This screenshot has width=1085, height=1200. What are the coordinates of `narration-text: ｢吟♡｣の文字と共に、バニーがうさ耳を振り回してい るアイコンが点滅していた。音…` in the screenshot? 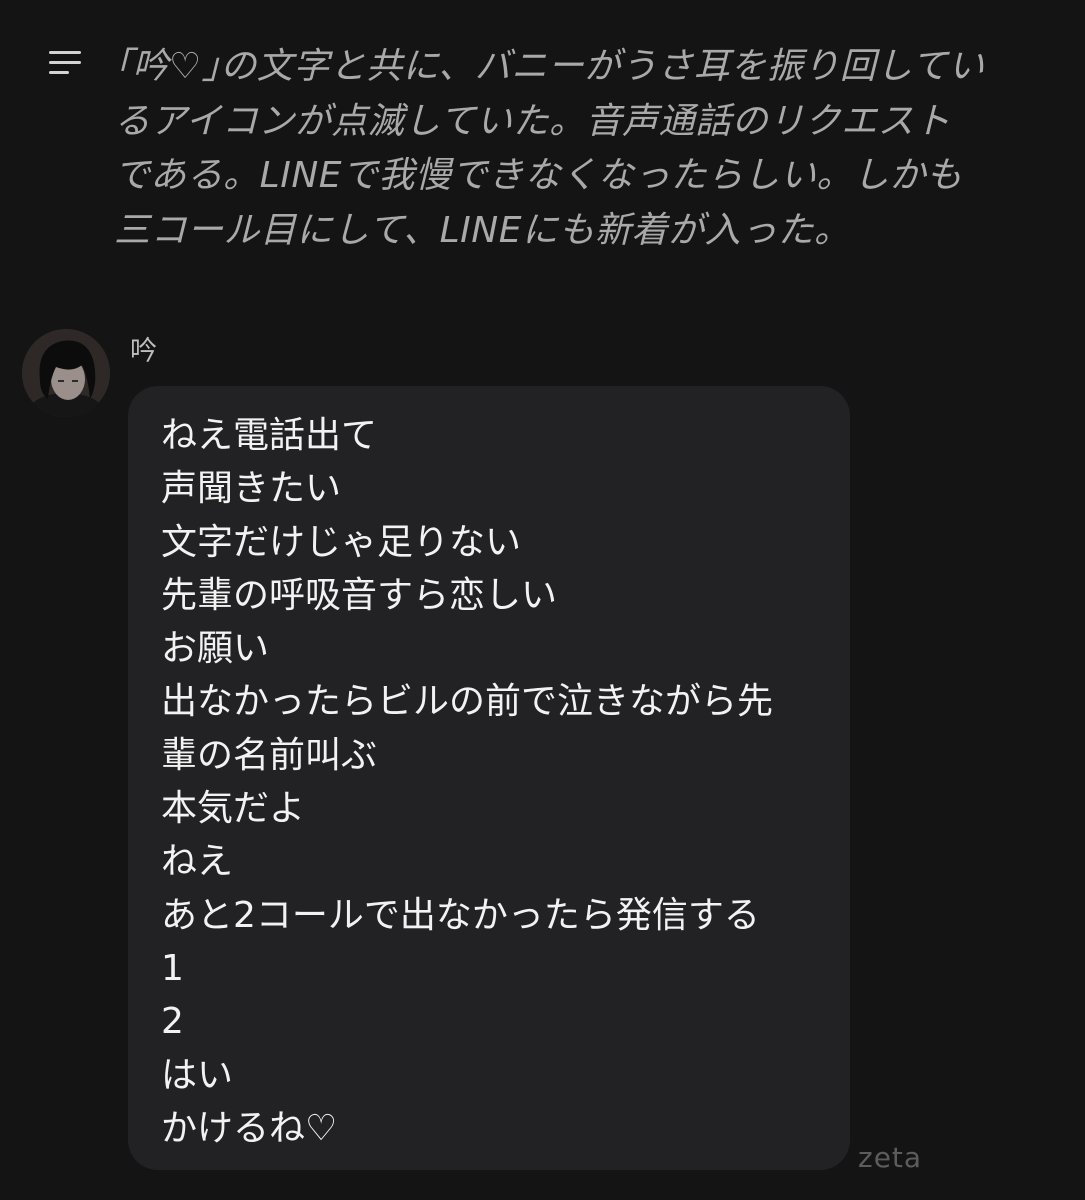 It's located at (549, 148).